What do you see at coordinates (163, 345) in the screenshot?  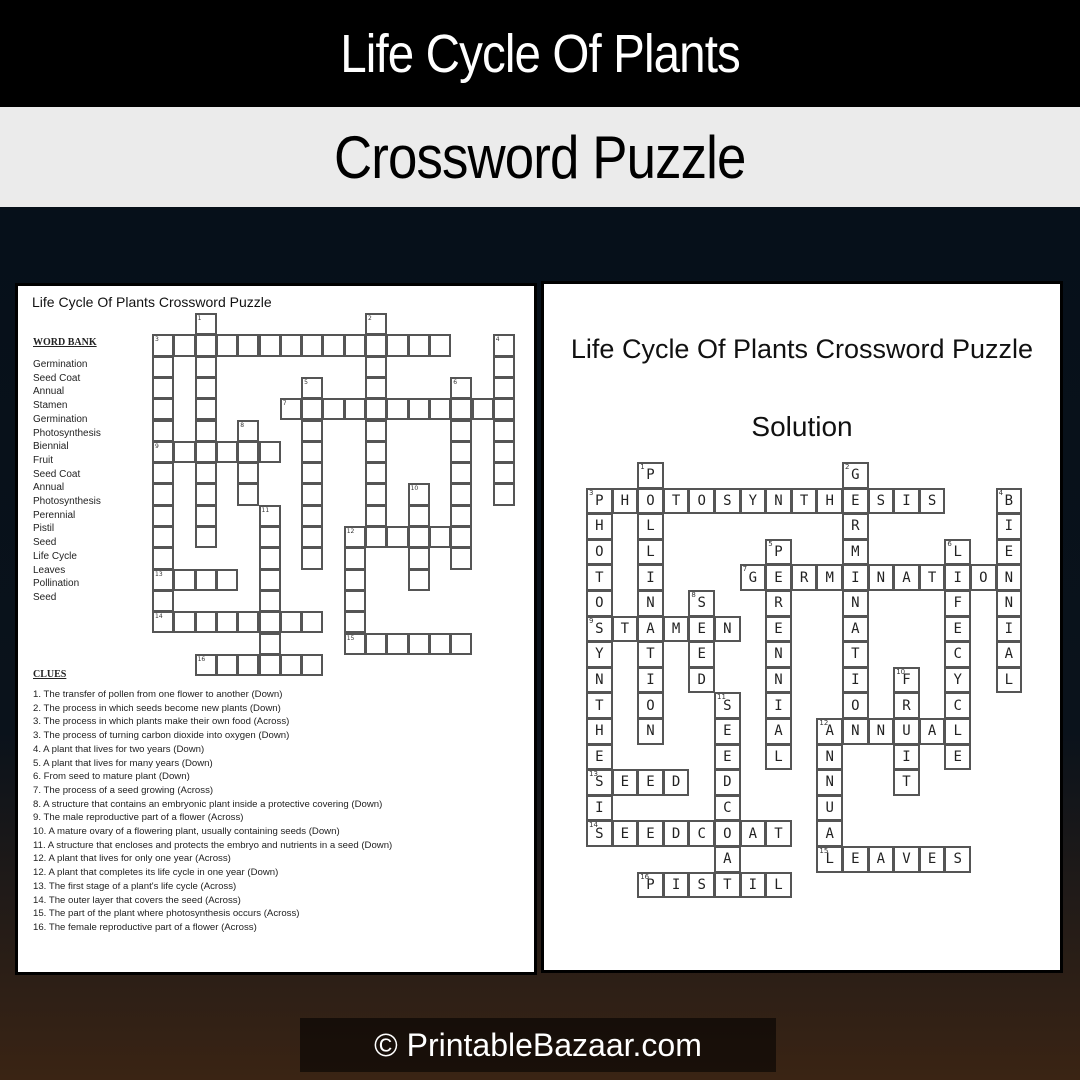 I see `puzzle-cell: 3` at bounding box center [163, 345].